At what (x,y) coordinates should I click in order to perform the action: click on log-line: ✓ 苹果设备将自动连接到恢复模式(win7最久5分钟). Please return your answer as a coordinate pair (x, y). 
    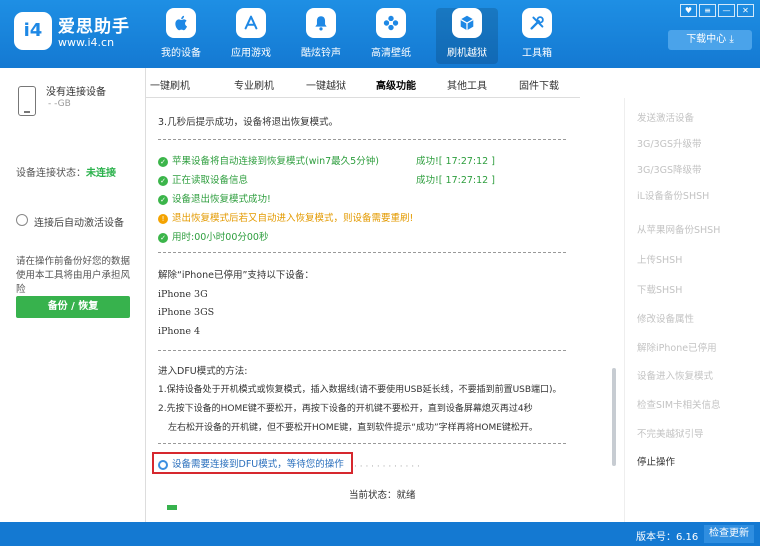
    Looking at the image, I should click on (268, 160).